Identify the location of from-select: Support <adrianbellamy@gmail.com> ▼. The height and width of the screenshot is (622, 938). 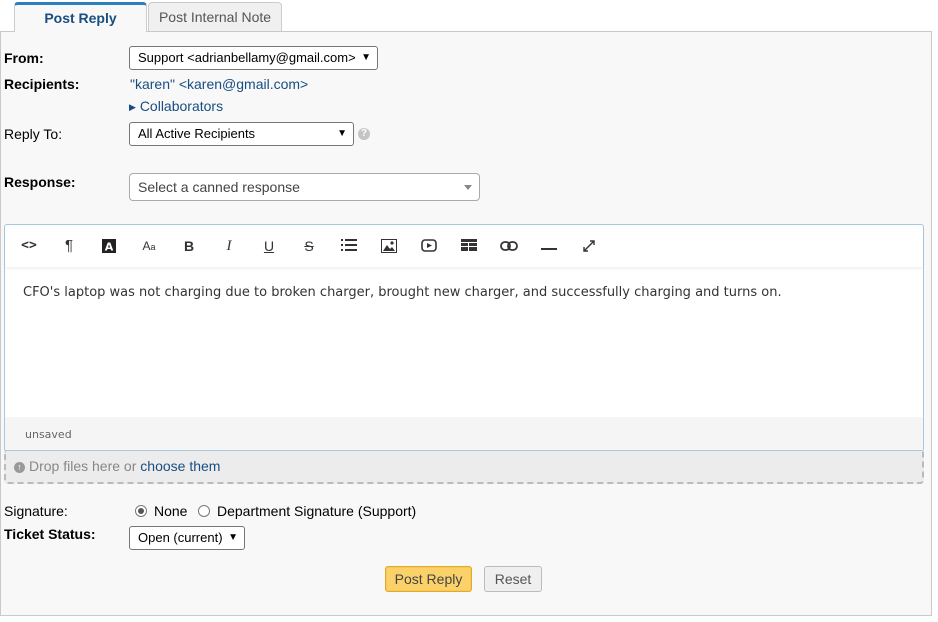
(253, 58).